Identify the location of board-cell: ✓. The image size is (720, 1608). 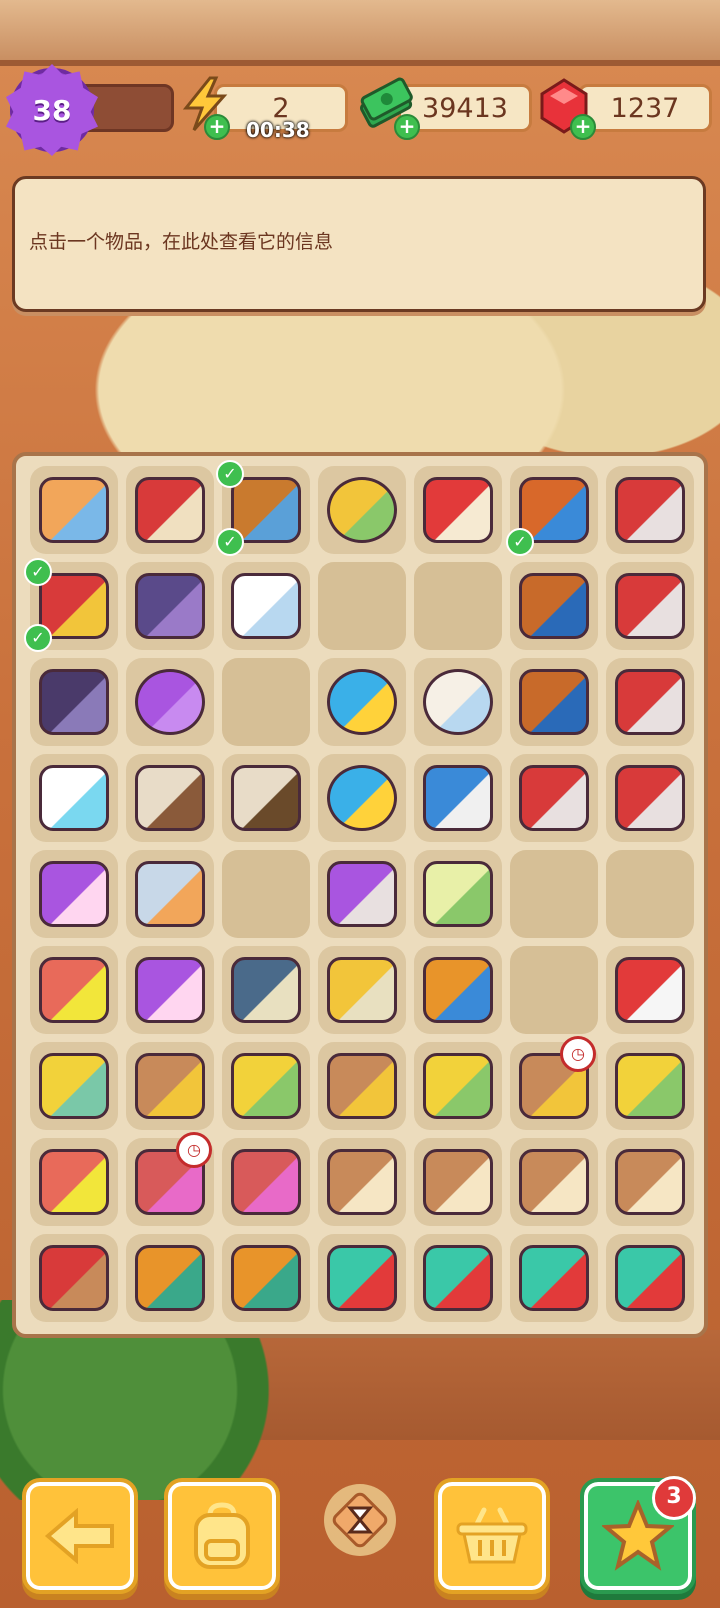
(552, 511).